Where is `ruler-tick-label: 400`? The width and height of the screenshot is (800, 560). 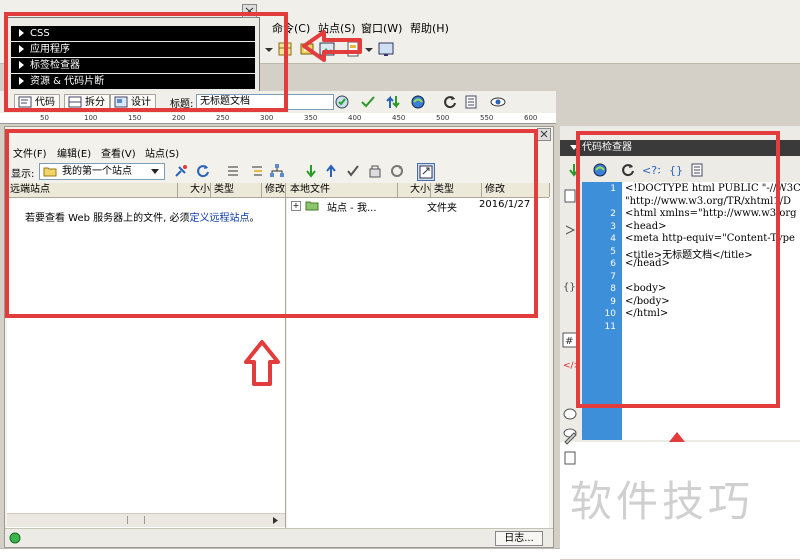 ruler-tick-label: 400 is located at coordinates (355, 118).